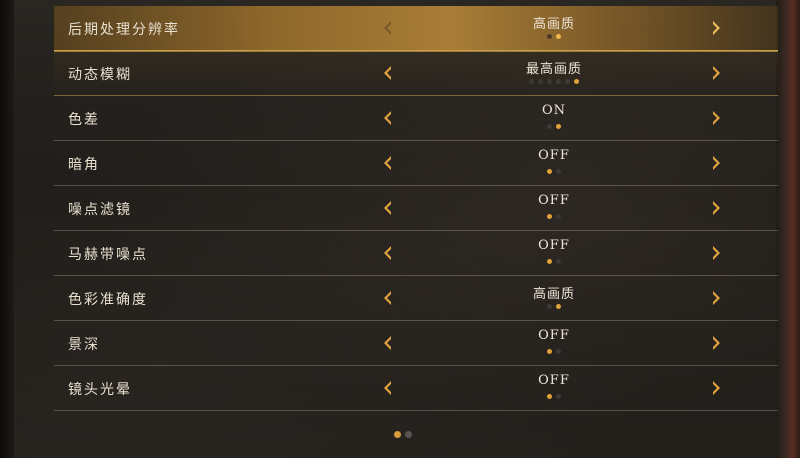 The width and height of the screenshot is (800, 458). Describe the element at coordinates (100, 75) in the screenshot. I see `setting-label: 动态模糊` at that location.